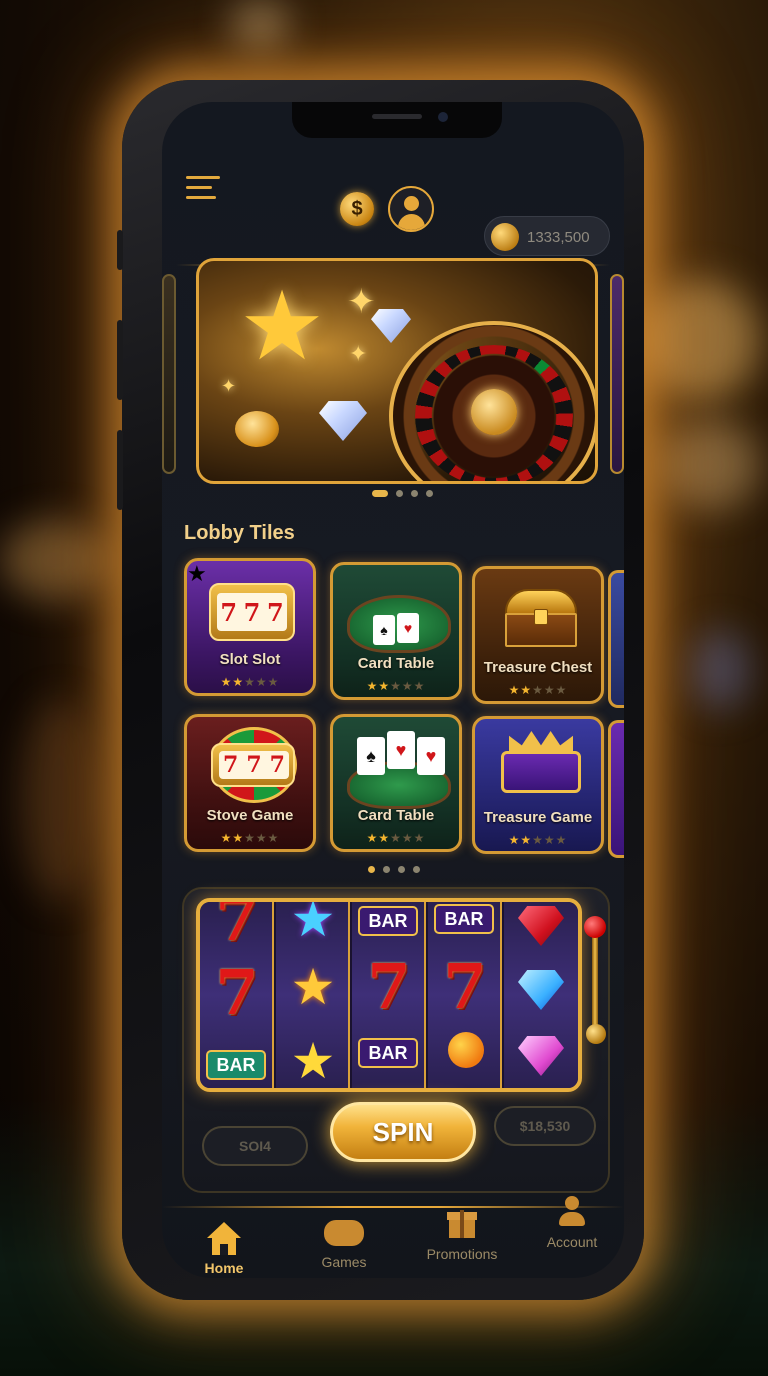  What do you see at coordinates (462, 1222) in the screenshot?
I see `gift-icon` at bounding box center [462, 1222].